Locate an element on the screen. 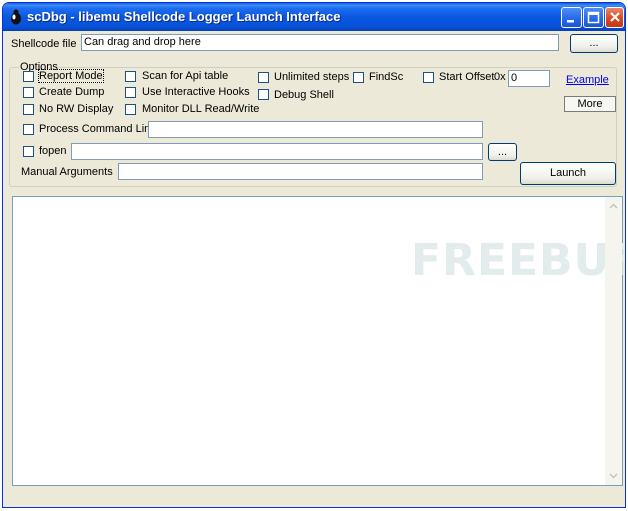  launch-button: Launch is located at coordinates (568, 173).